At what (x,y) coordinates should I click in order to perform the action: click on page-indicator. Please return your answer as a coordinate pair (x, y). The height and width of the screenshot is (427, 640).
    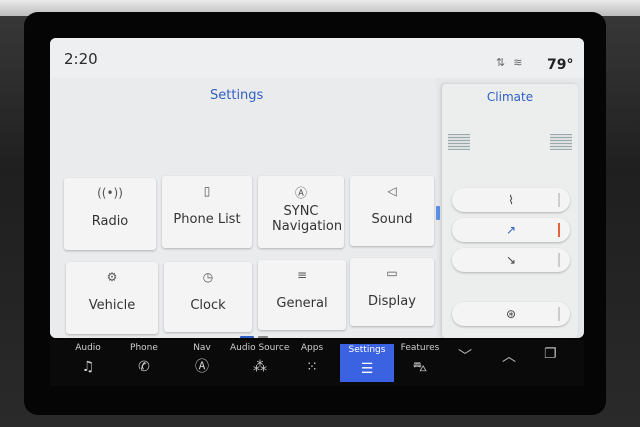
    Looking at the image, I should click on (256, 331).